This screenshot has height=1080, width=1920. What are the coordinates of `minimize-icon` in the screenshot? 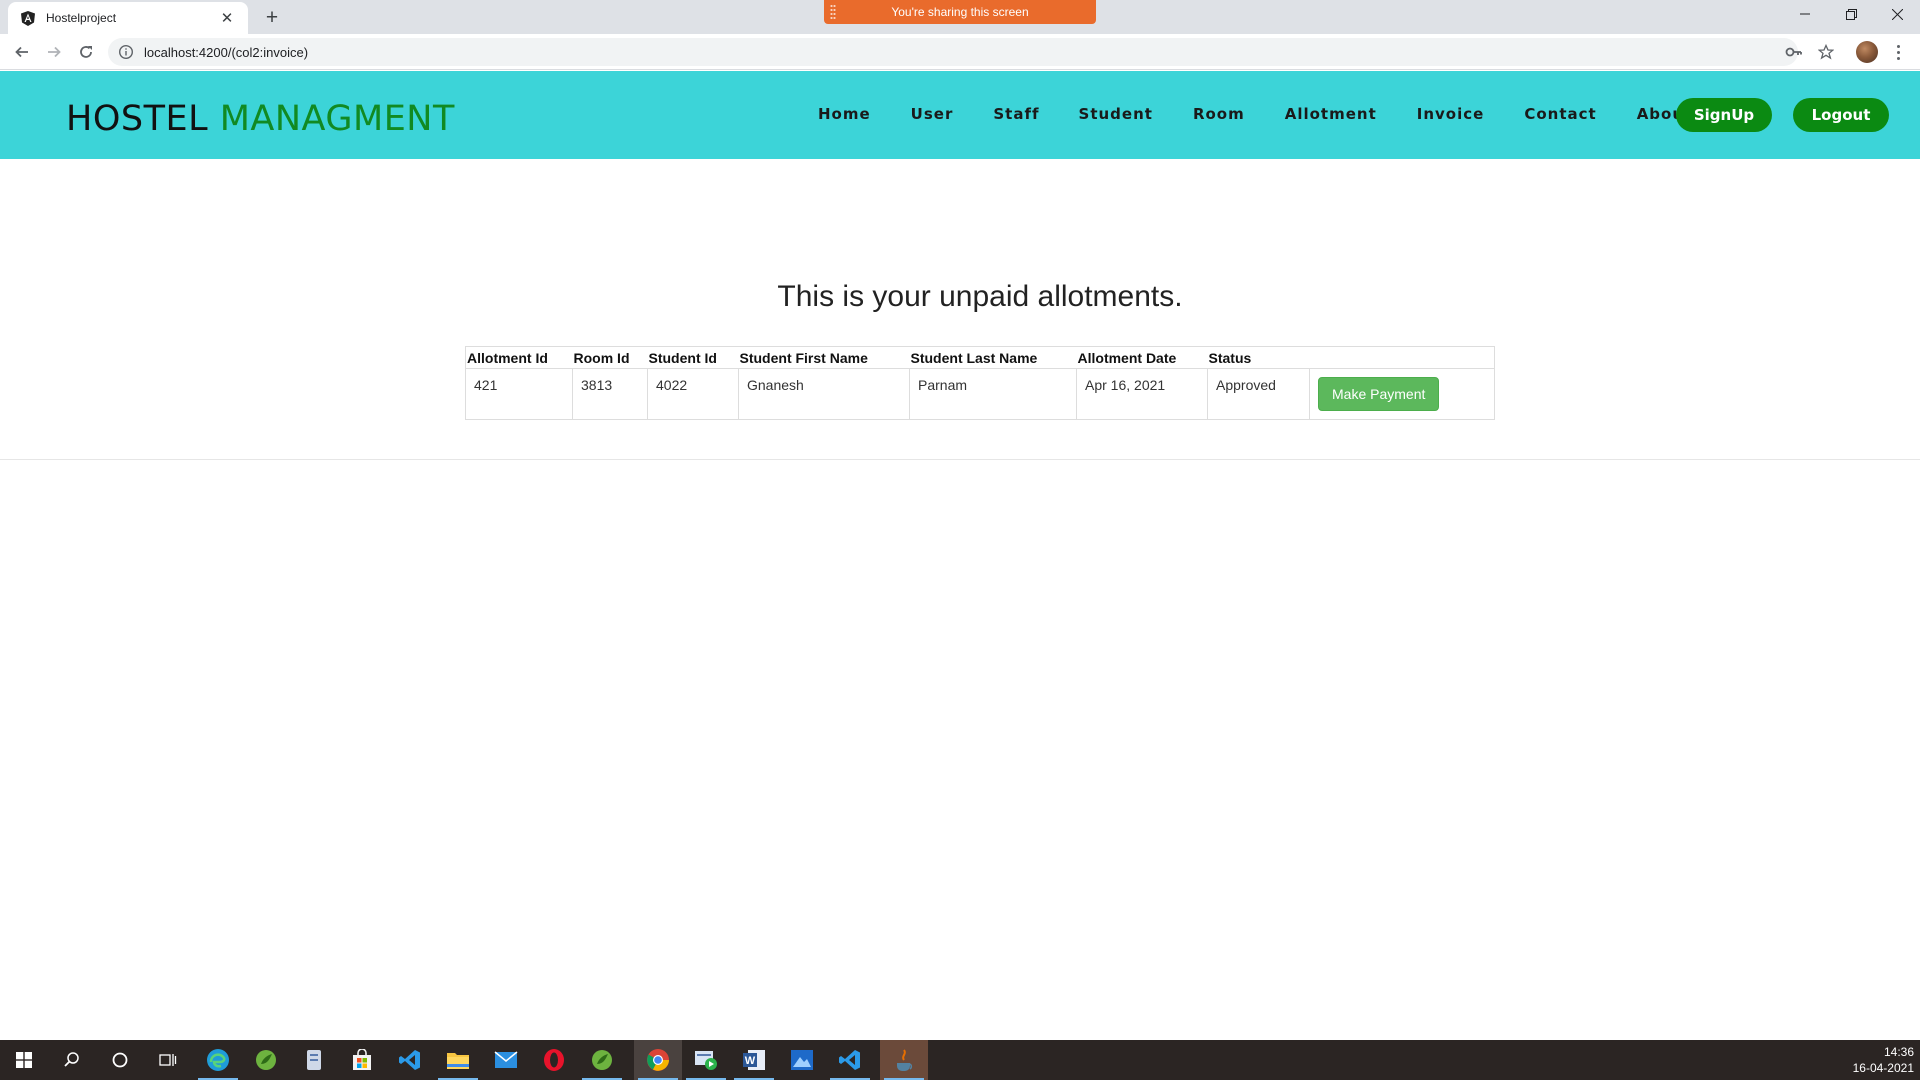 It's located at (1805, 14).